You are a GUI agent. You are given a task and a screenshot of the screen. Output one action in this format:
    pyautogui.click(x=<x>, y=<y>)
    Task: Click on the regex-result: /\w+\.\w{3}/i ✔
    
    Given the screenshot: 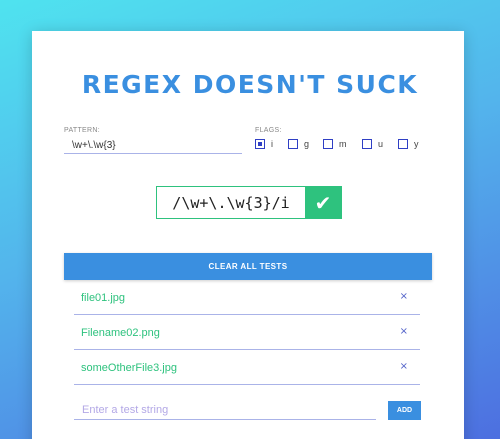 What is the action you would take?
    pyautogui.click(x=249, y=202)
    